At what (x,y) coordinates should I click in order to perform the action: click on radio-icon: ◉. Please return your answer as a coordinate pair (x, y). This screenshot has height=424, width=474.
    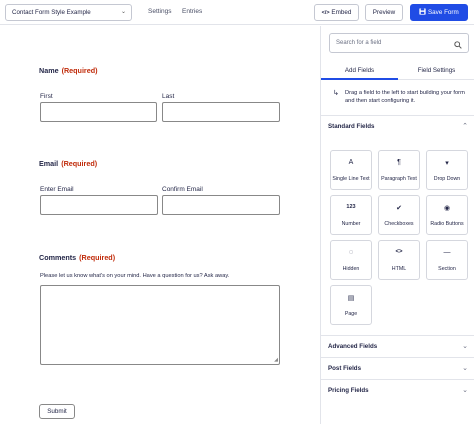
    Looking at the image, I should click on (447, 208).